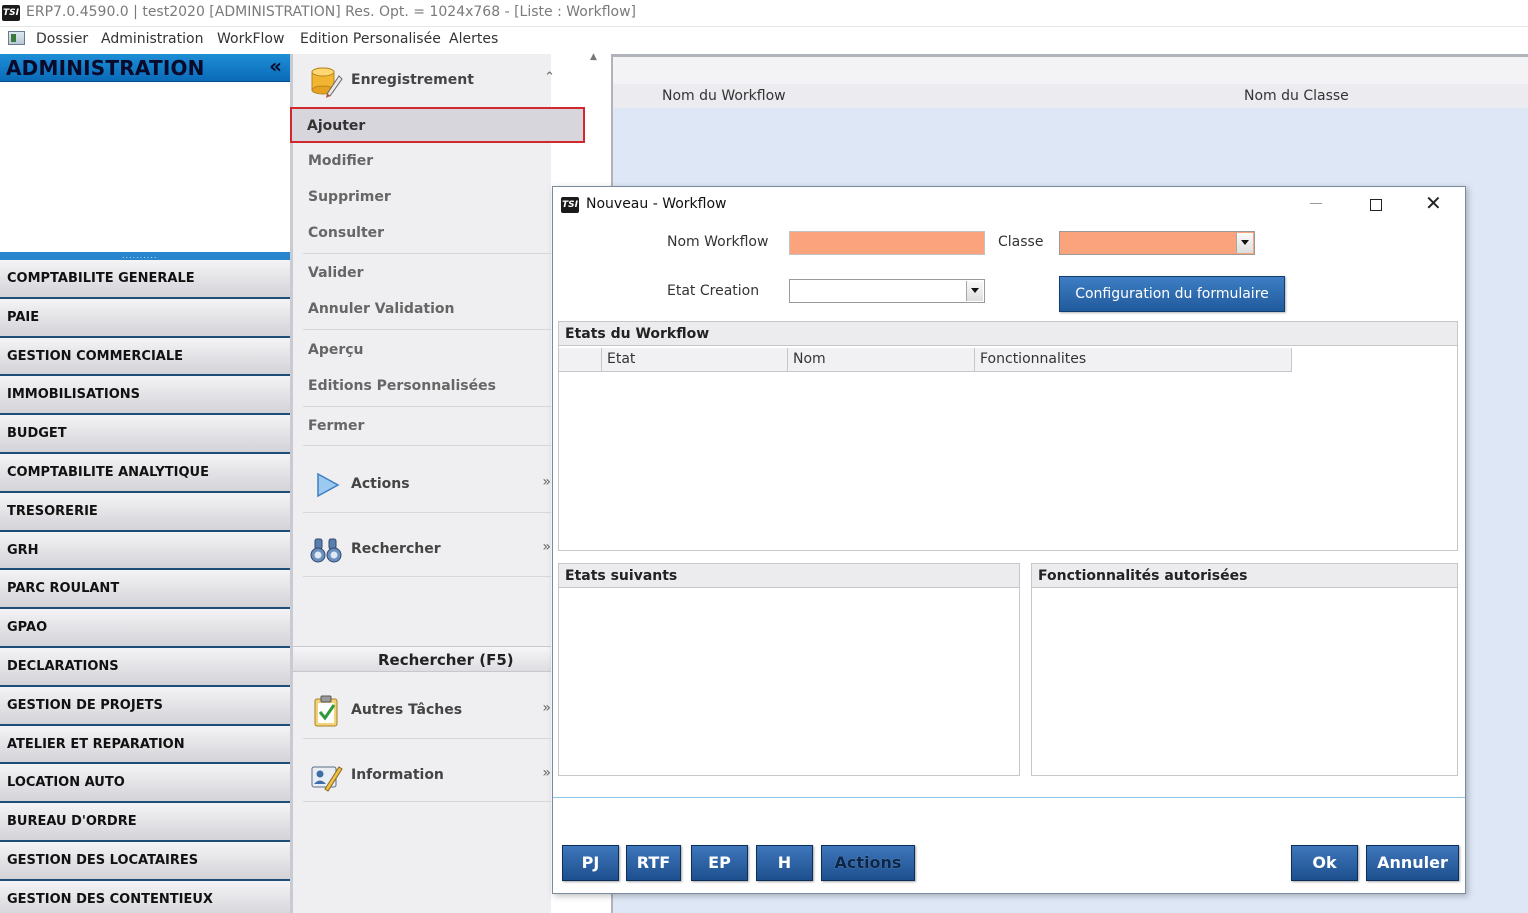 Image resolution: width=1528 pixels, height=913 pixels. Describe the element at coordinates (1316, 203) in the screenshot. I see `minimize-icon` at that location.